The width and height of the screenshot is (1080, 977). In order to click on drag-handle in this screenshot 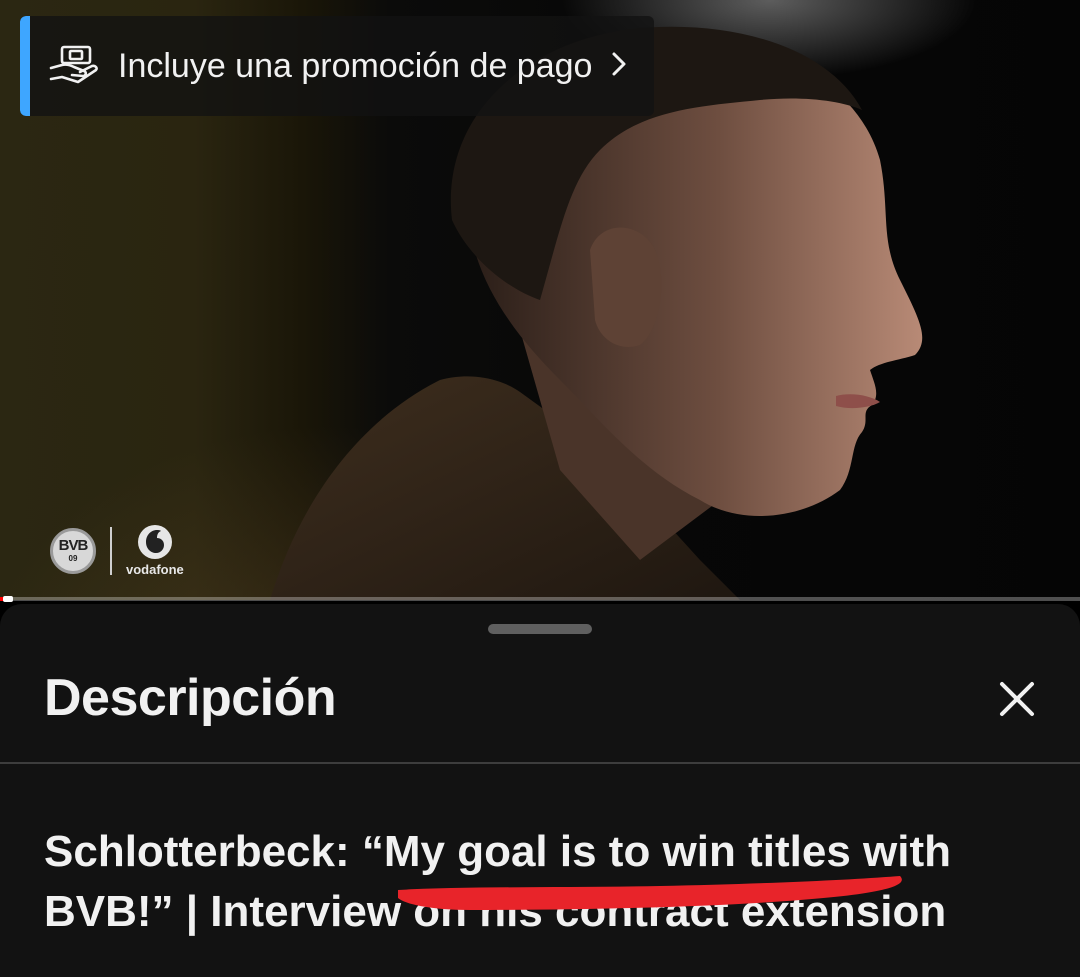, I will do `click(540, 629)`.